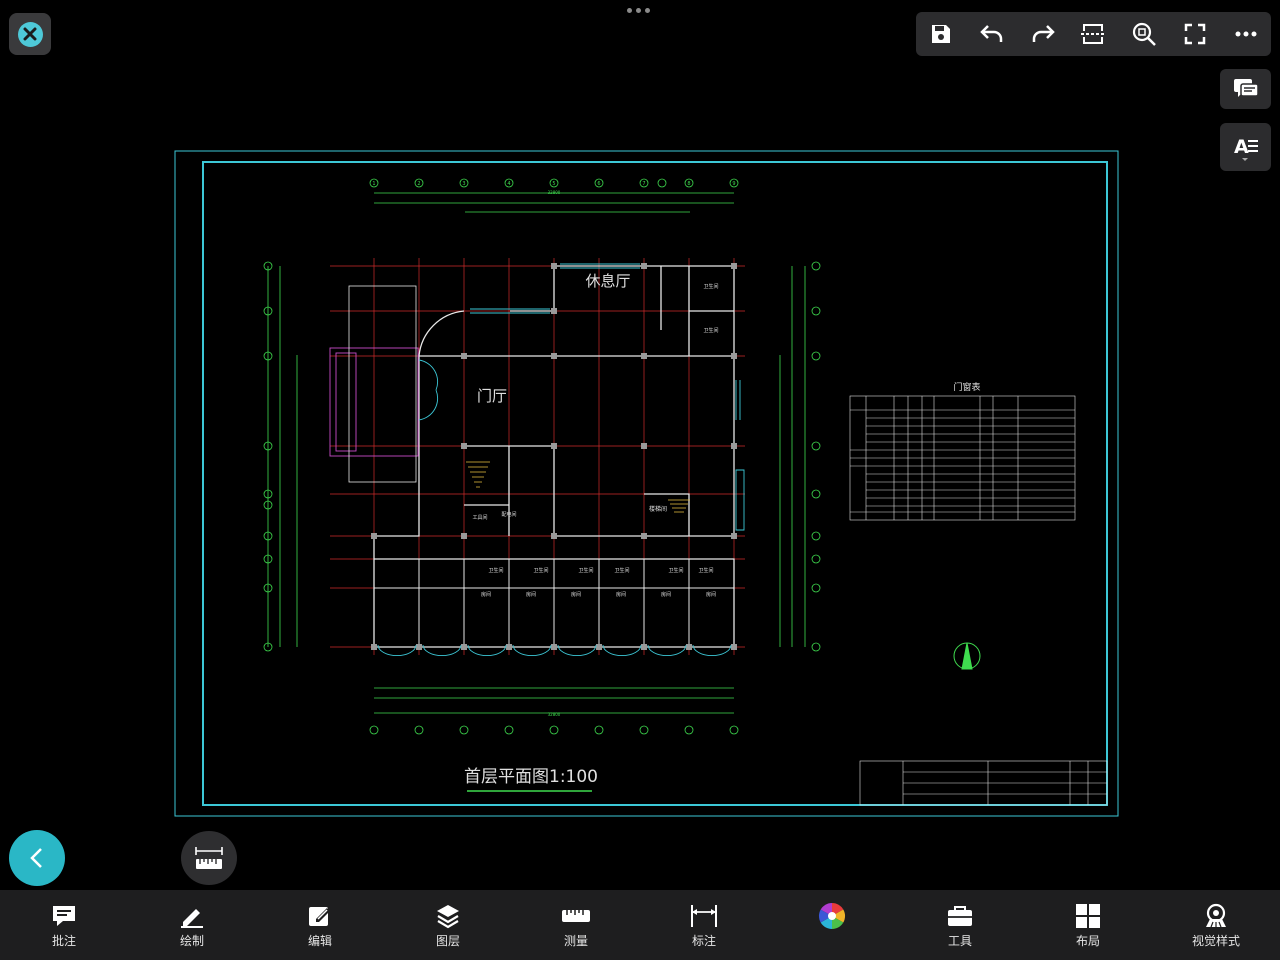  I want to click on door-window-table-title: 门窗表, so click(966, 387).